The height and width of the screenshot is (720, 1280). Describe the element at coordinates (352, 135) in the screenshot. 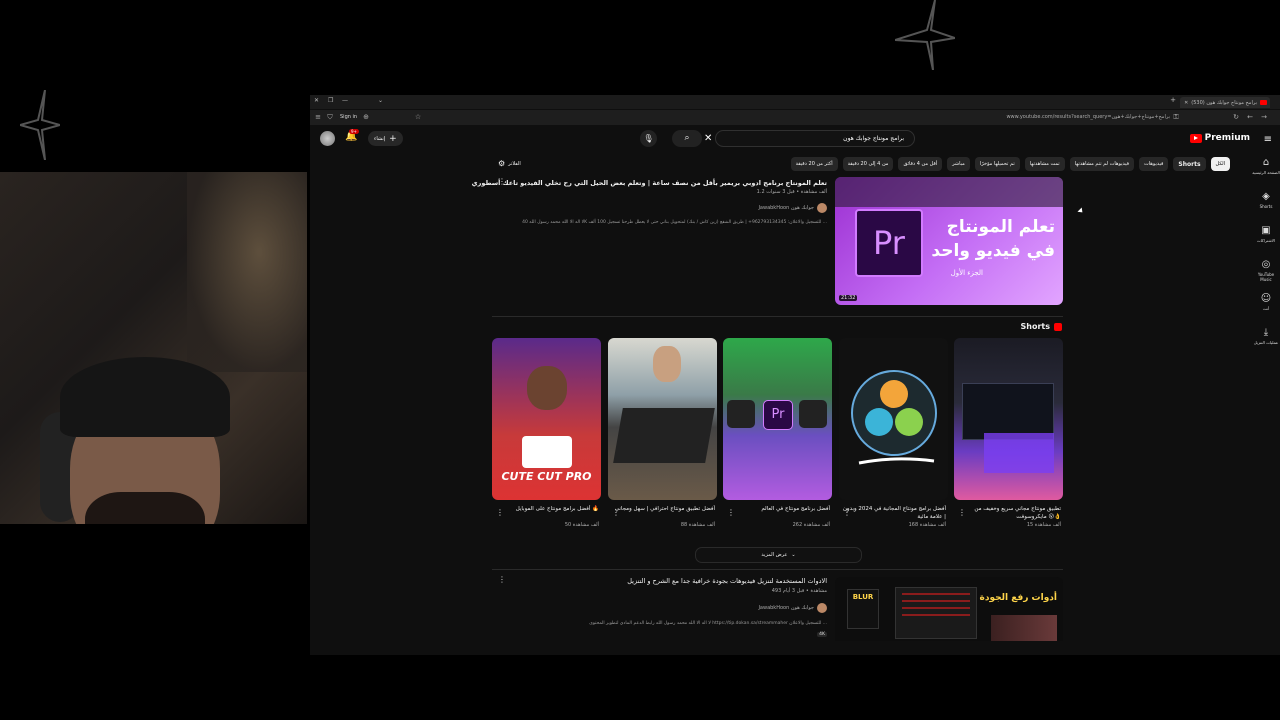

I see `notifications-bell-icon: 🔔 9+` at that location.